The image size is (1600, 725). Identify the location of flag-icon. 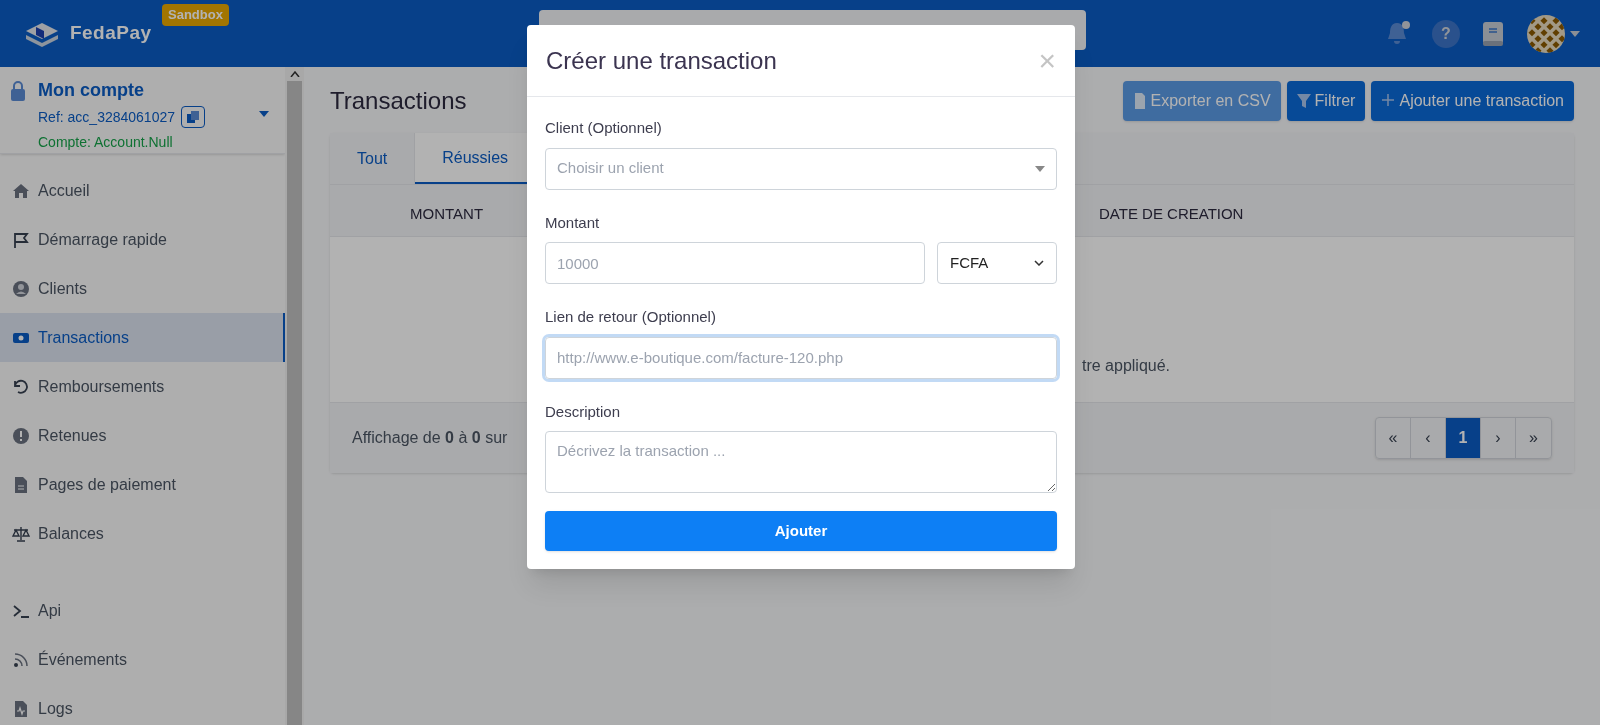
(21, 239).